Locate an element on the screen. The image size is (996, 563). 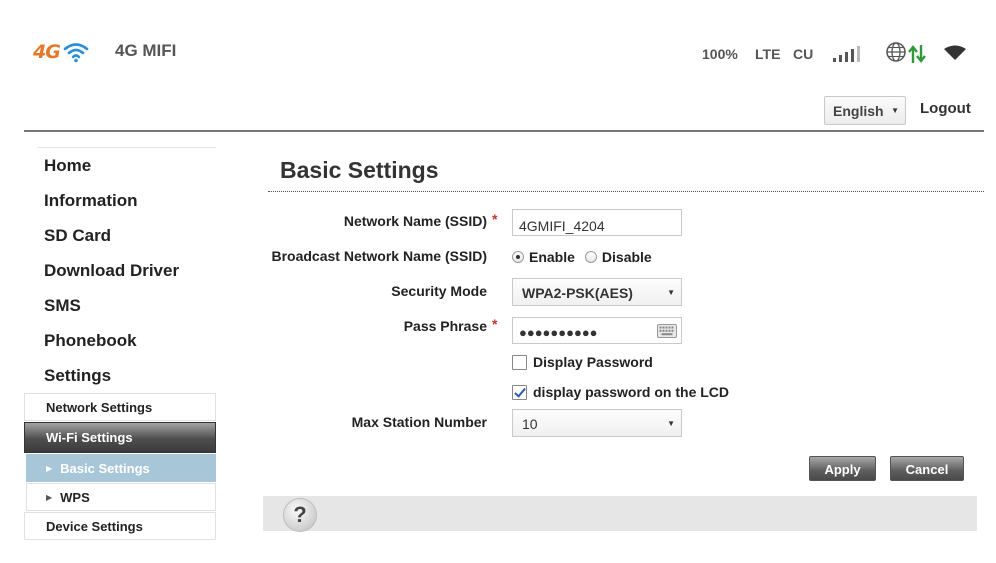
max-station-label: Max Station Number is located at coordinates (419, 422).